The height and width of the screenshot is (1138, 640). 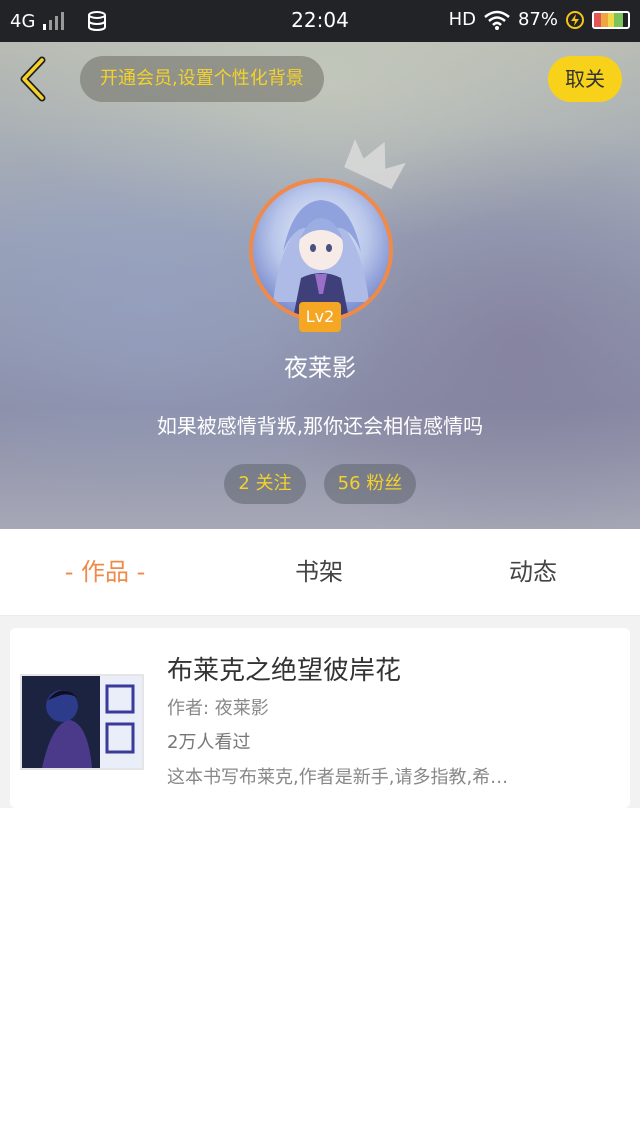 I want to click on hd-indicator: HD, so click(x=462, y=19).